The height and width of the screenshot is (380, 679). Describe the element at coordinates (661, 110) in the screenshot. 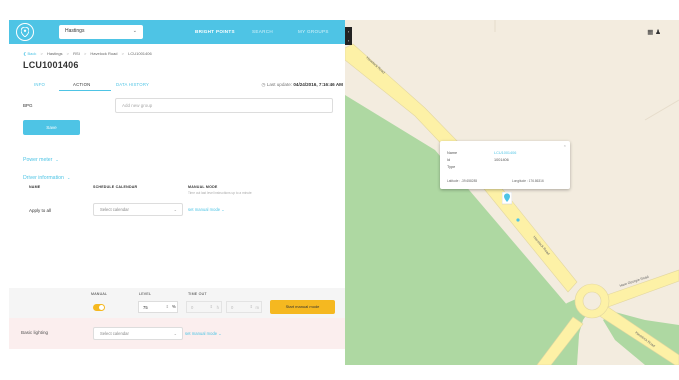

I see `minor-road` at that location.